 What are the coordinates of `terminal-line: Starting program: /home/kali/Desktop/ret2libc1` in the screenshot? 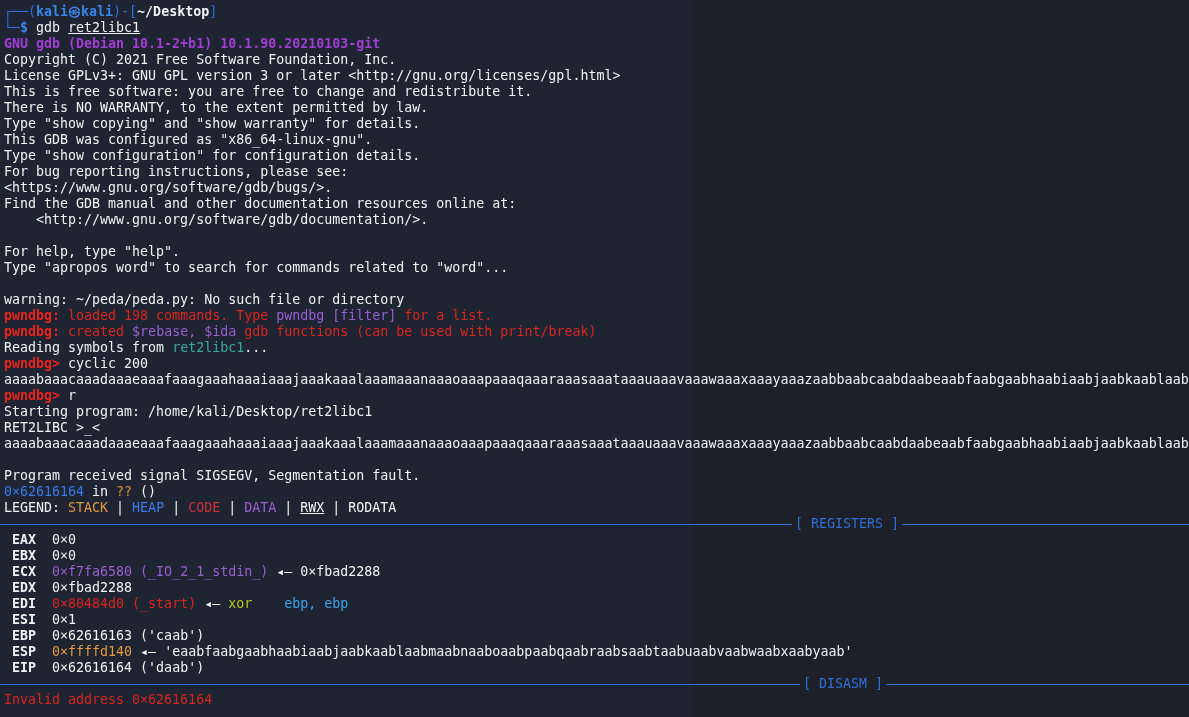 It's located at (188, 411).